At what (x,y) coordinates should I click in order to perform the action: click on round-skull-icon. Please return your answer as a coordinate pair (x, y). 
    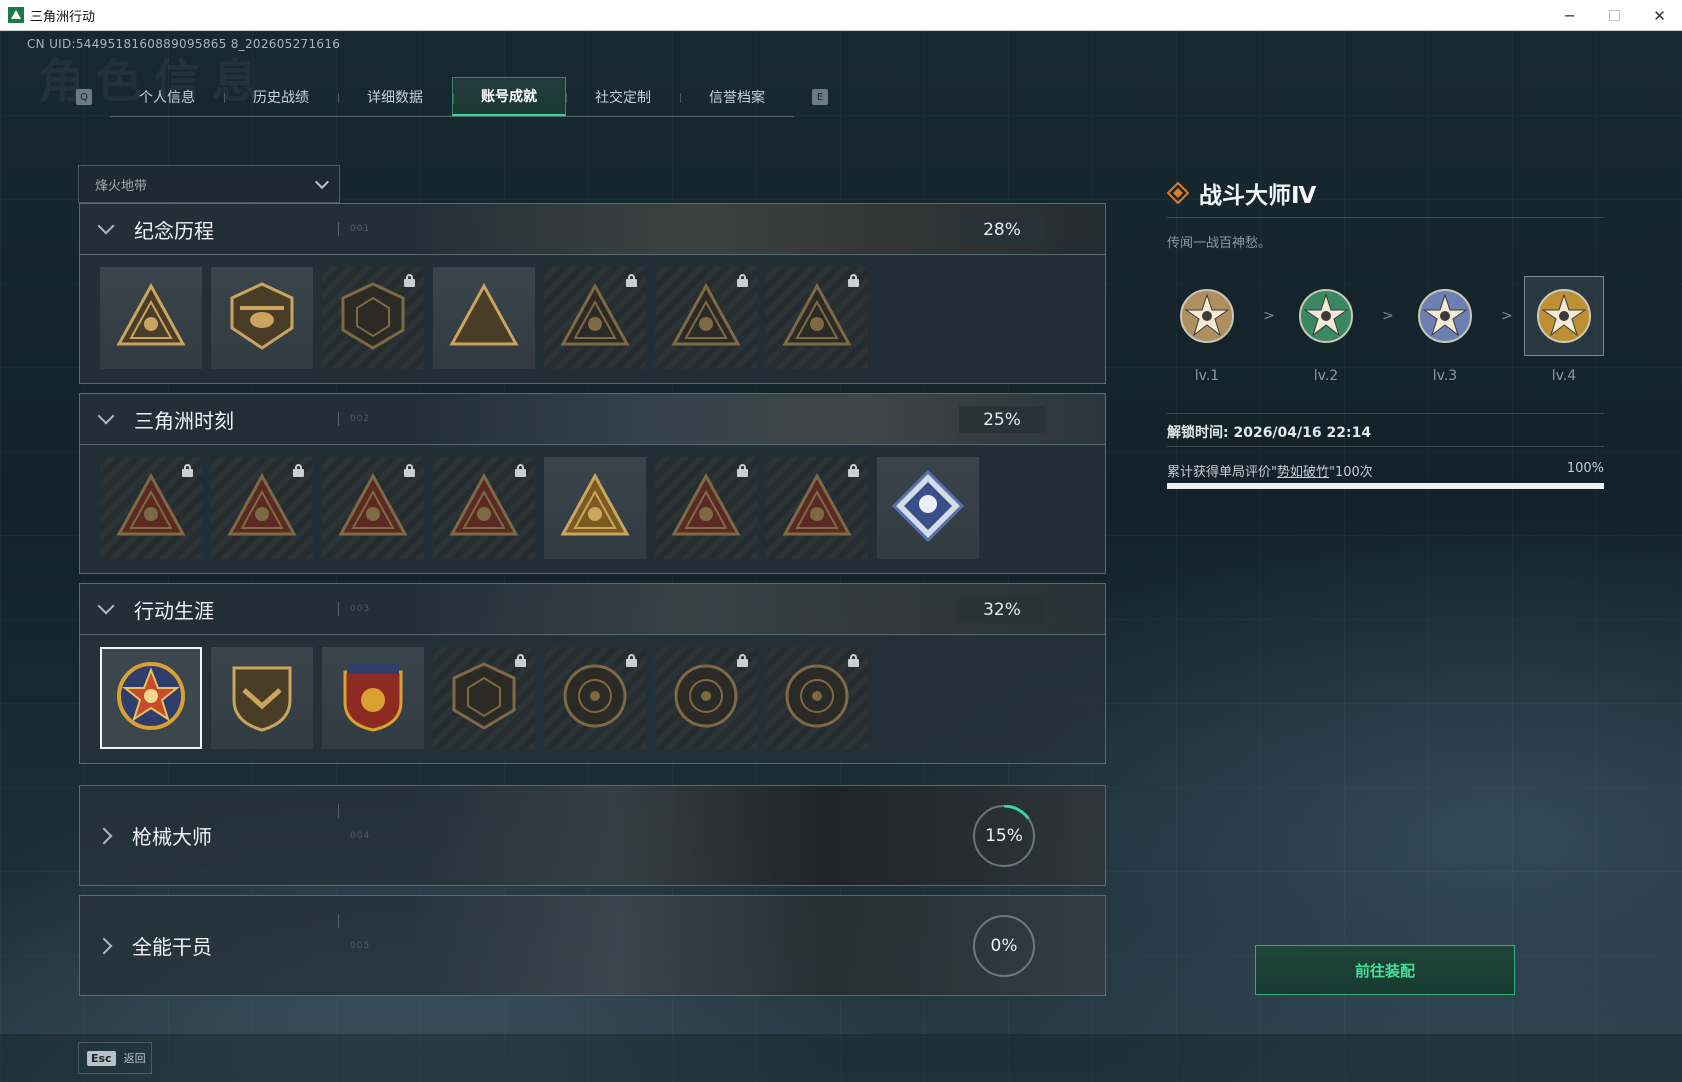
    Looking at the image, I should click on (706, 698).